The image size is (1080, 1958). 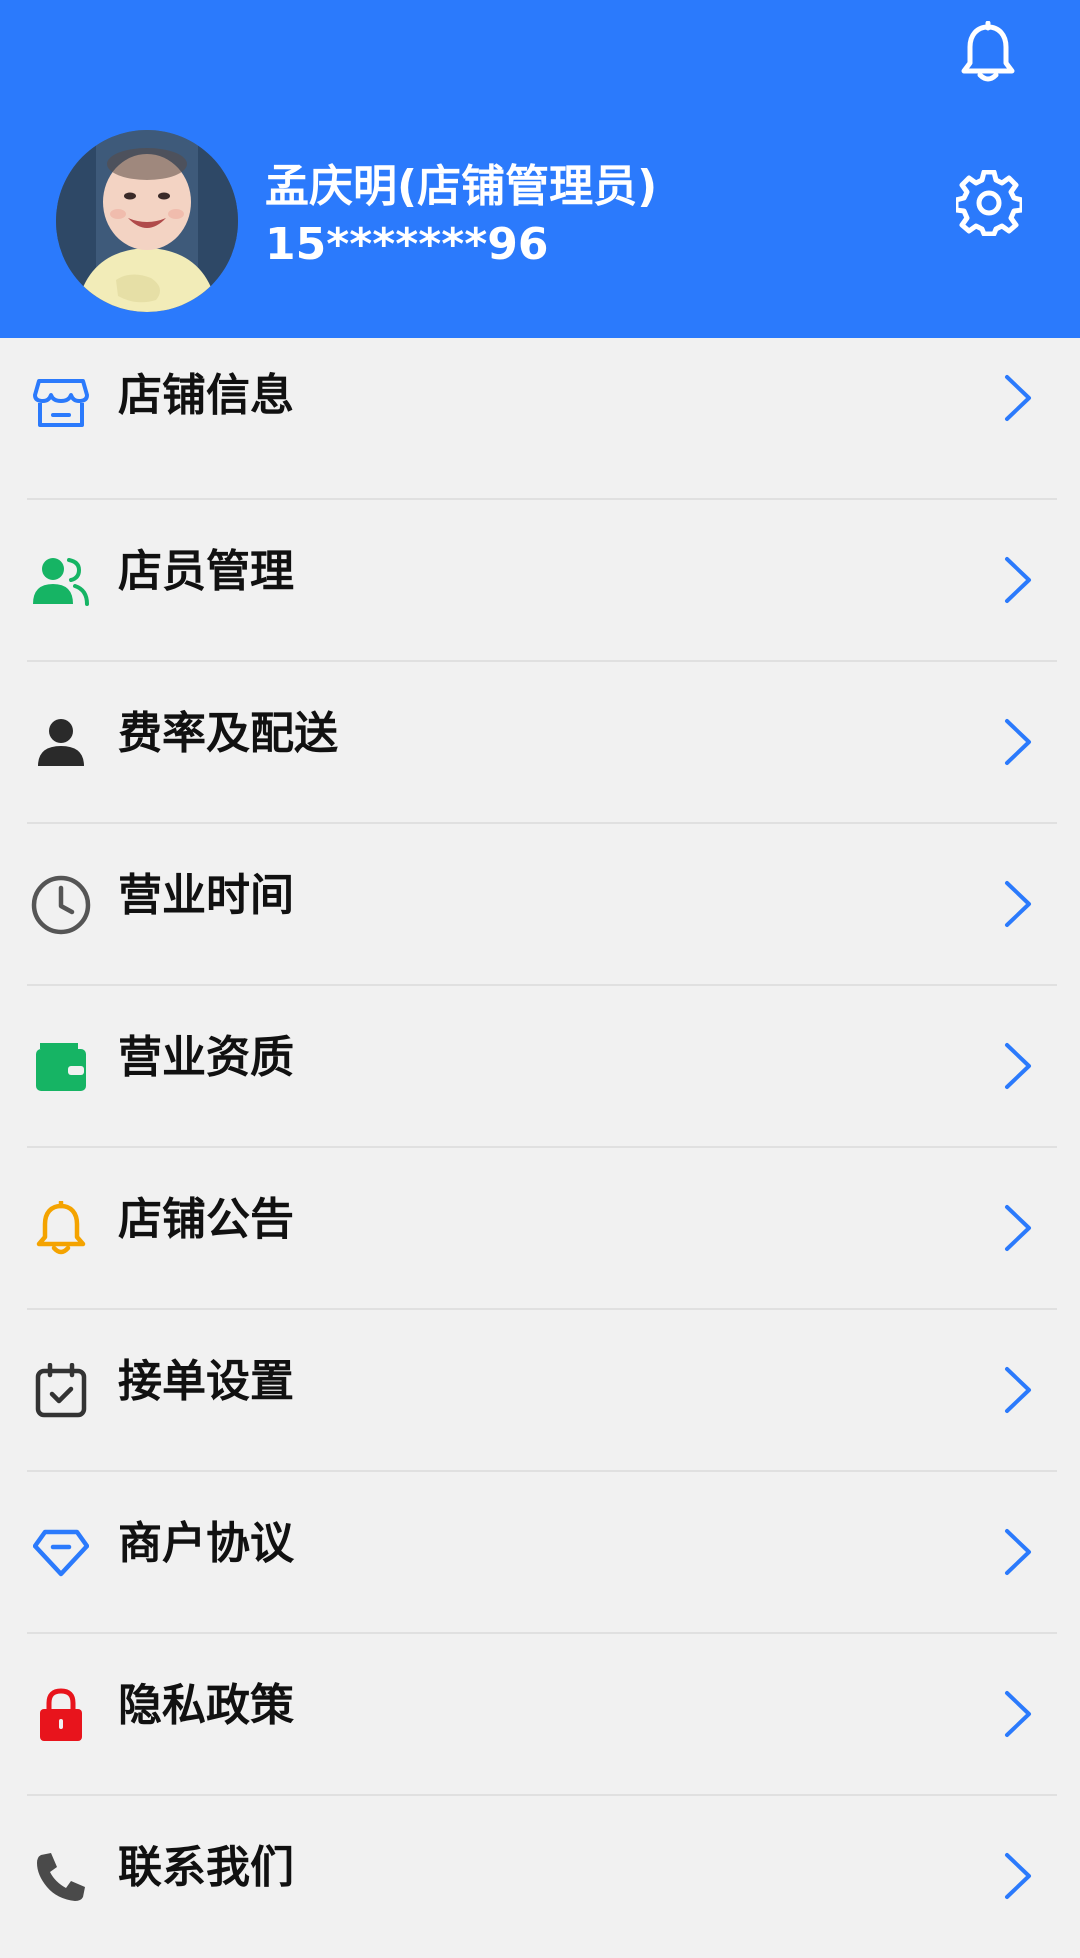 I want to click on menu-item-label: 店员管理, so click(x=206, y=571).